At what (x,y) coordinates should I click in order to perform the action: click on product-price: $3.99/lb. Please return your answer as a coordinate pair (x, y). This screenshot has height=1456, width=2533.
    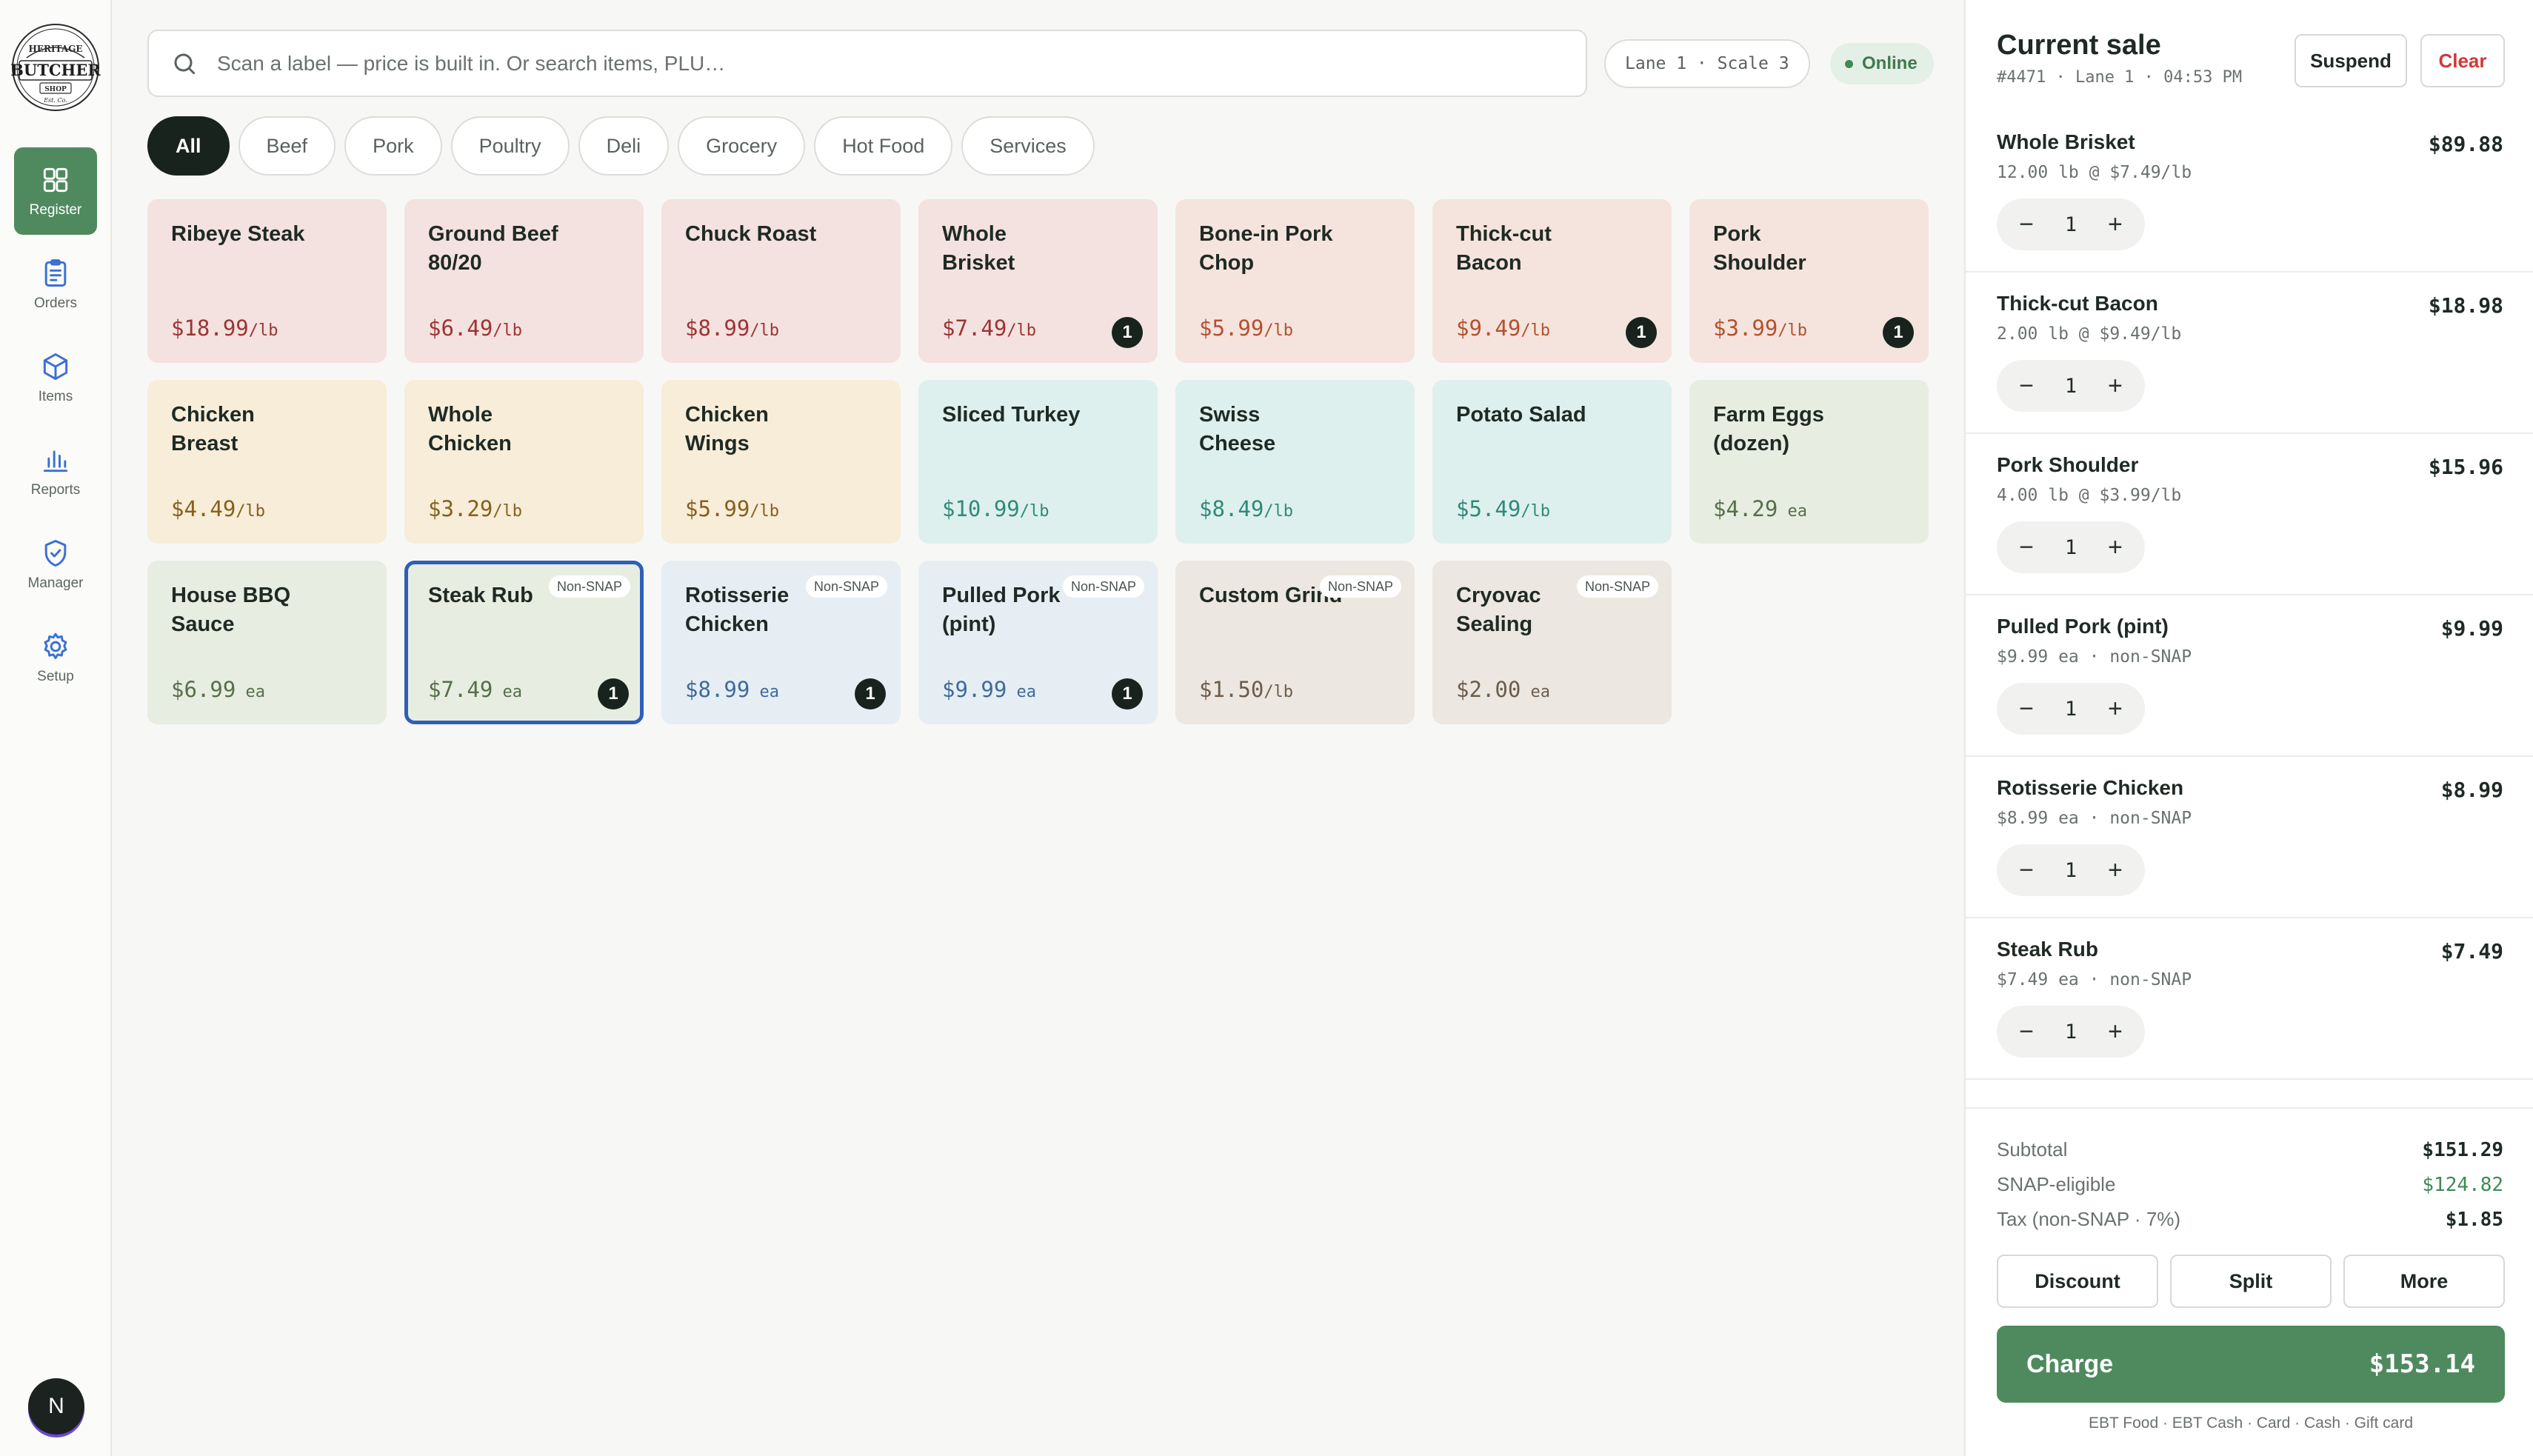
    Looking at the image, I should click on (1760, 328).